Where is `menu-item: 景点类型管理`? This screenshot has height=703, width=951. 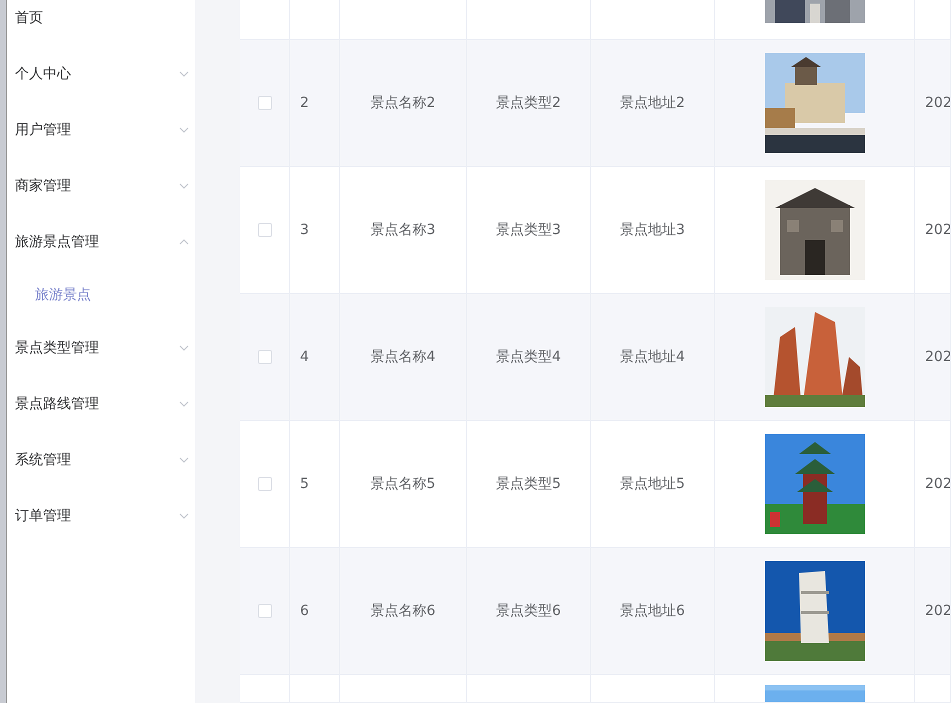 menu-item: 景点类型管理 is located at coordinates (57, 348).